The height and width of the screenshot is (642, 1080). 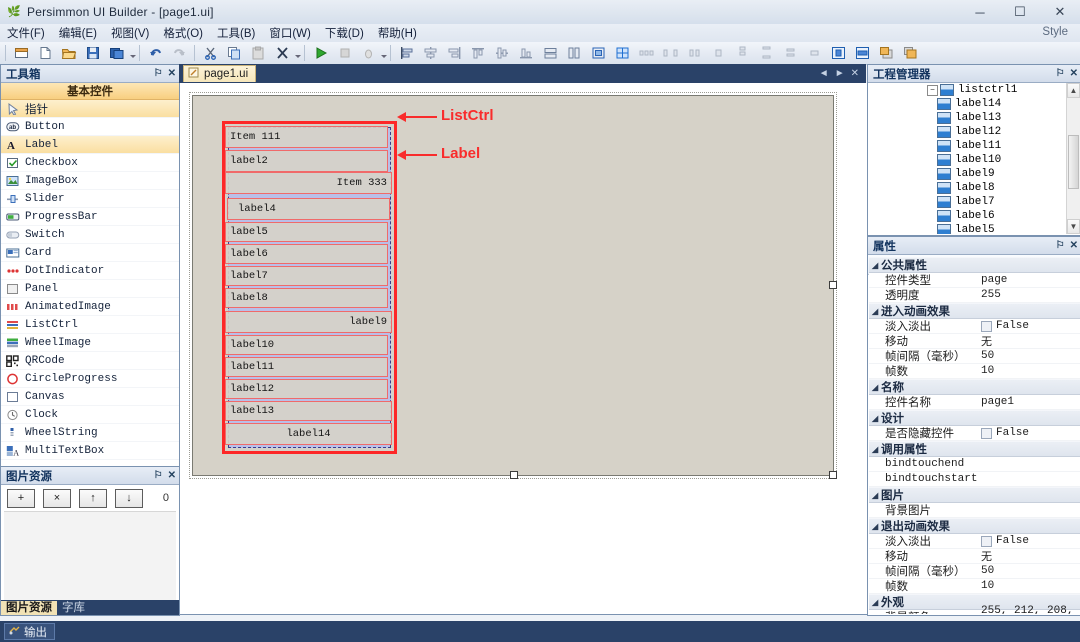 What do you see at coordinates (1073, 90) in the screenshot?
I see `scroll-up-icon: ▲` at bounding box center [1073, 90].